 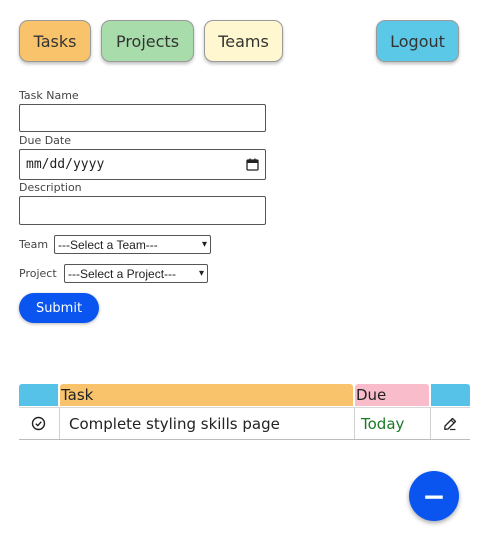 I want to click on due-date-placeholder: mm/dd/yyyy, so click(x=65, y=164).